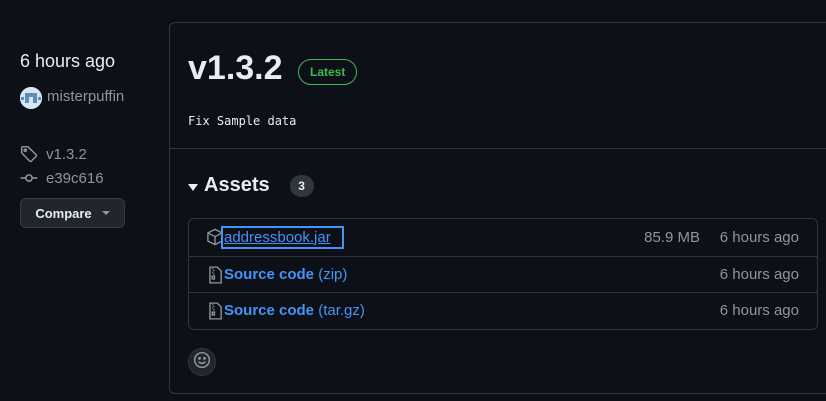 The image size is (826, 401). What do you see at coordinates (29, 178) in the screenshot?
I see `git-commit-icon` at bounding box center [29, 178].